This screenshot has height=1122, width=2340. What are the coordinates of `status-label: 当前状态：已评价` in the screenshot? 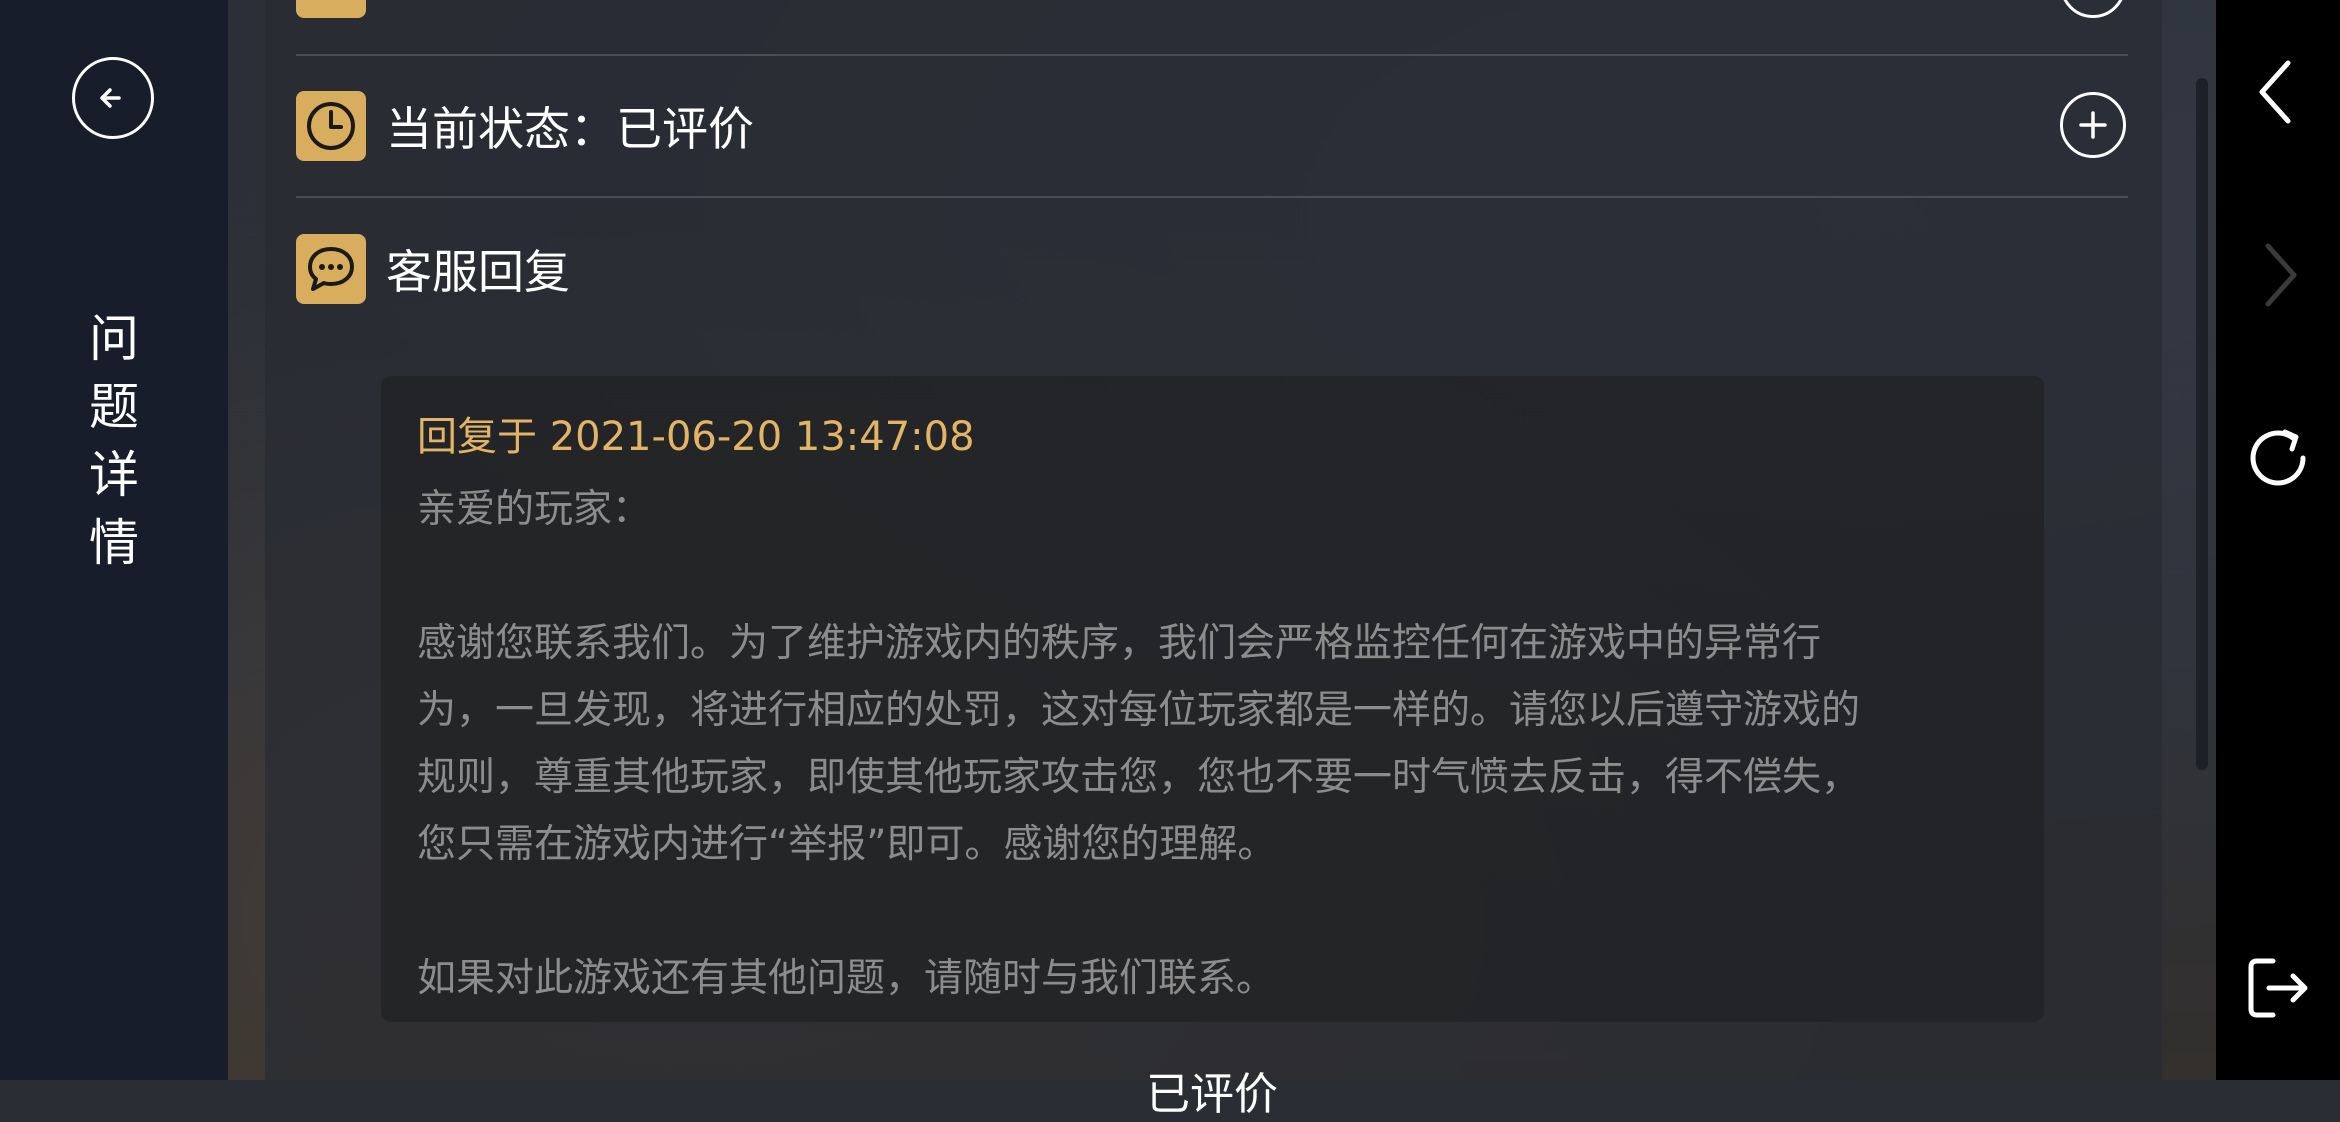 It's located at (570, 129).